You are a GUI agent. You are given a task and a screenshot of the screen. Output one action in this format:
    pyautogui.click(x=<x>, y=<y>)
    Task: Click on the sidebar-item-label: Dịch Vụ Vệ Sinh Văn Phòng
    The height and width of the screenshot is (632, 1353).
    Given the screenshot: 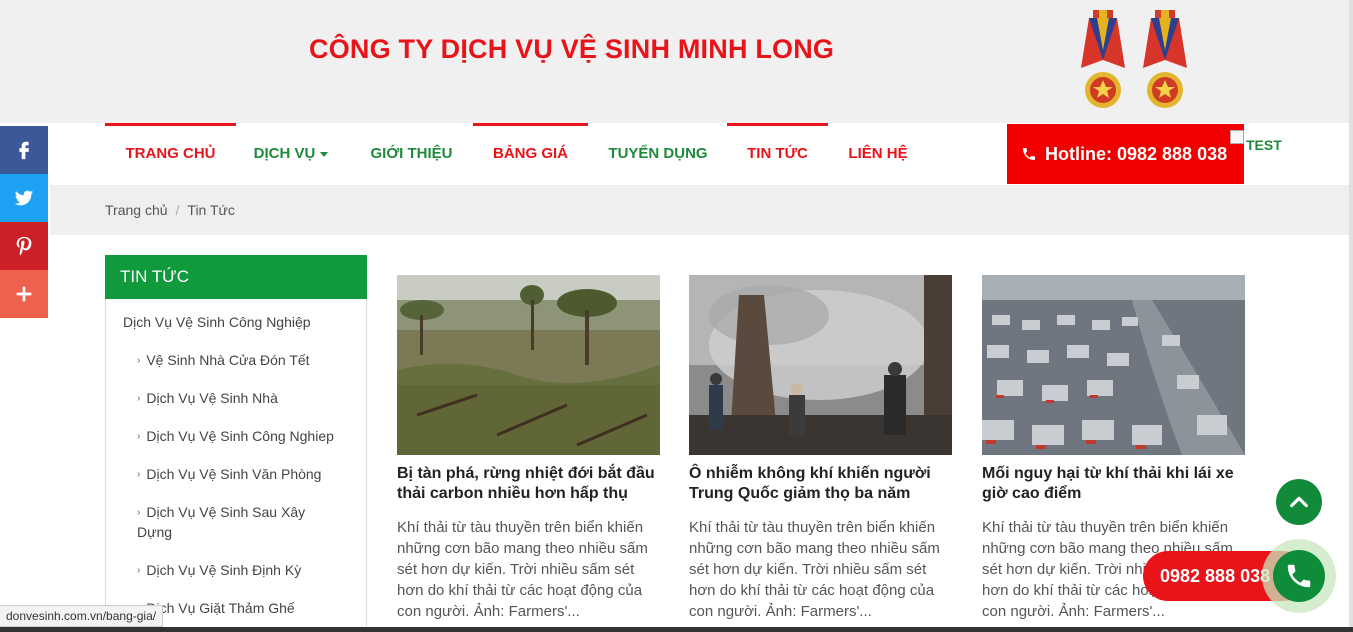 What is the action you would take?
    pyautogui.click(x=234, y=474)
    